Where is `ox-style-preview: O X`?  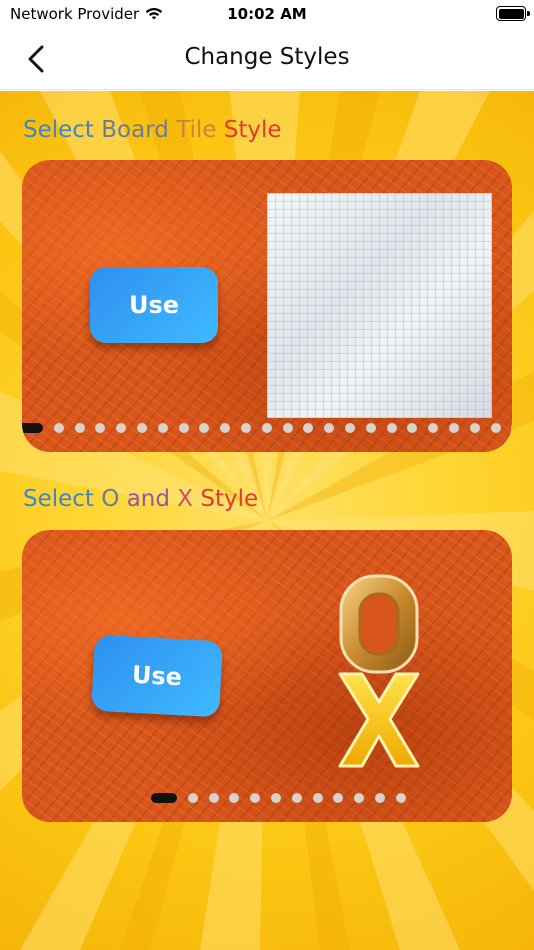
ox-style-preview: O X is located at coordinates (379, 671).